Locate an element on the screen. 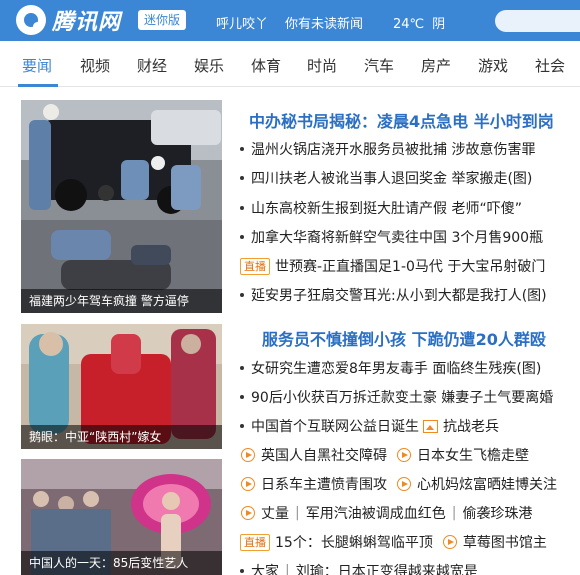  top-bar: 腾讯网 迷你版 呼儿咬丫 你有未读新闻 24℃ 阴 is located at coordinates (290, 20).